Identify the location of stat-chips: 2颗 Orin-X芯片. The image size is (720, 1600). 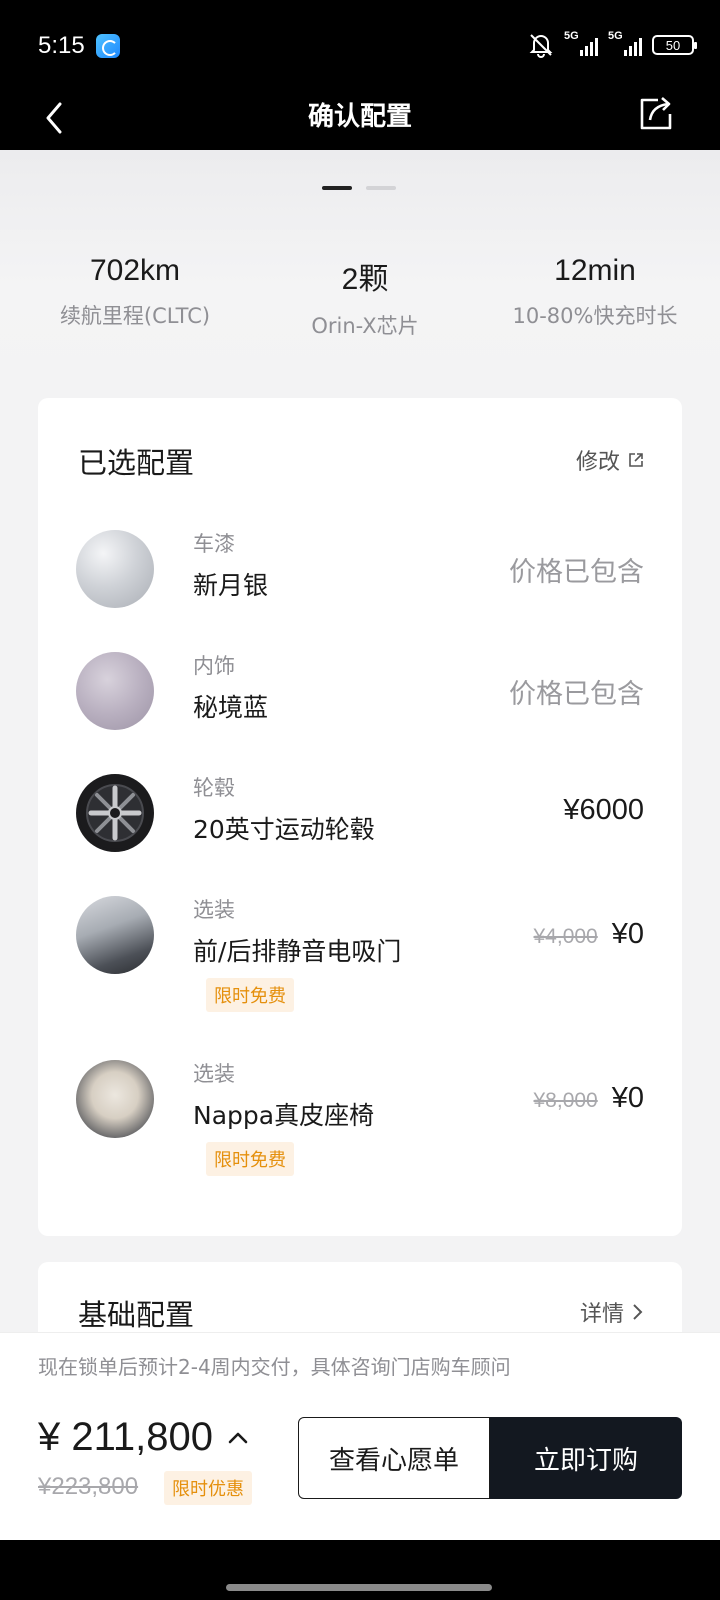
(365, 297).